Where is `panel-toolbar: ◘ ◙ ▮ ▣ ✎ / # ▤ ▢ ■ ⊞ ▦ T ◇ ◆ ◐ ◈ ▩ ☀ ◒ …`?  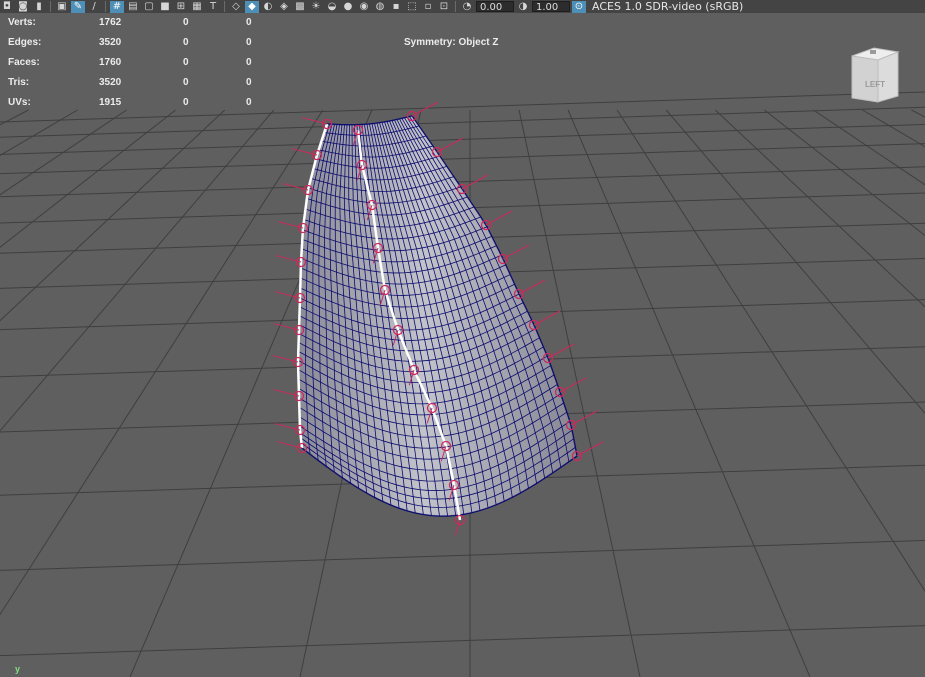
panel-toolbar: ◘ ◙ ▮ ▣ ✎ / # ▤ ▢ ■ ⊞ ▦ T ◇ ◆ ◐ ◈ ▩ ☀ ◒ … is located at coordinates (462, 6).